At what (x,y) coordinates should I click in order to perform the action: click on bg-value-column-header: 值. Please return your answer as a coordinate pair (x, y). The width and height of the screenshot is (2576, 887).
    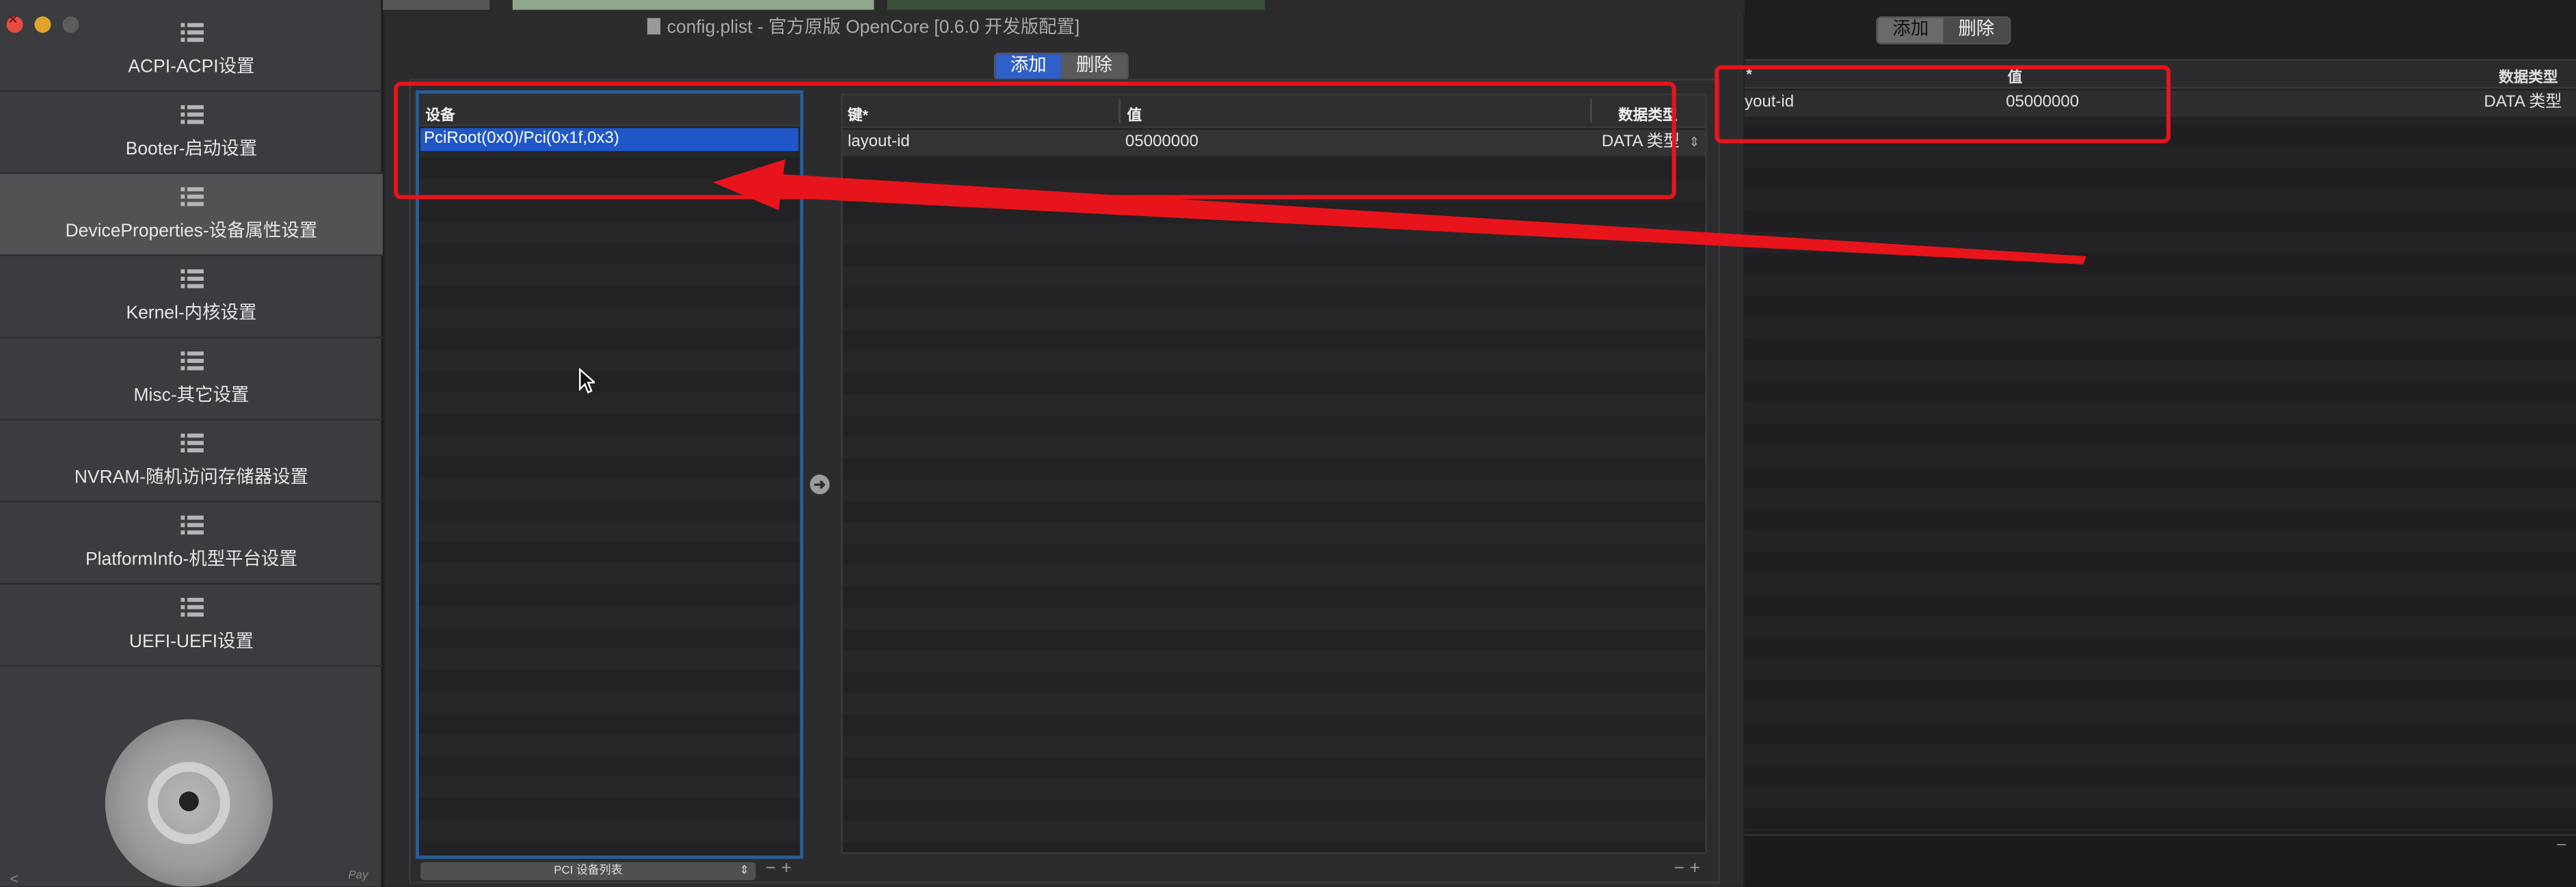
    Looking at the image, I should click on (2014, 76).